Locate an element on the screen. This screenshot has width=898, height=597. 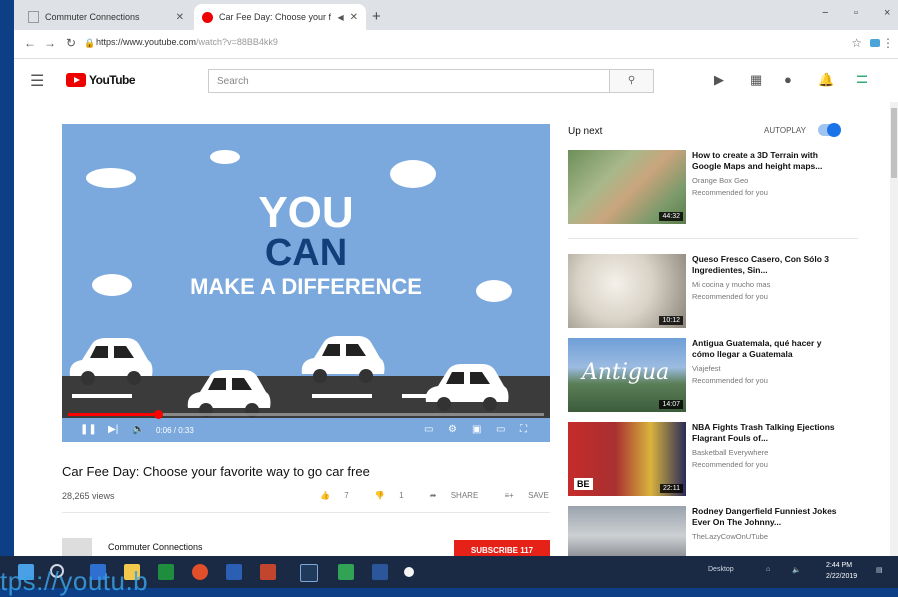
browser-menu-icon: ⋮ is located at coordinates (888, 43).